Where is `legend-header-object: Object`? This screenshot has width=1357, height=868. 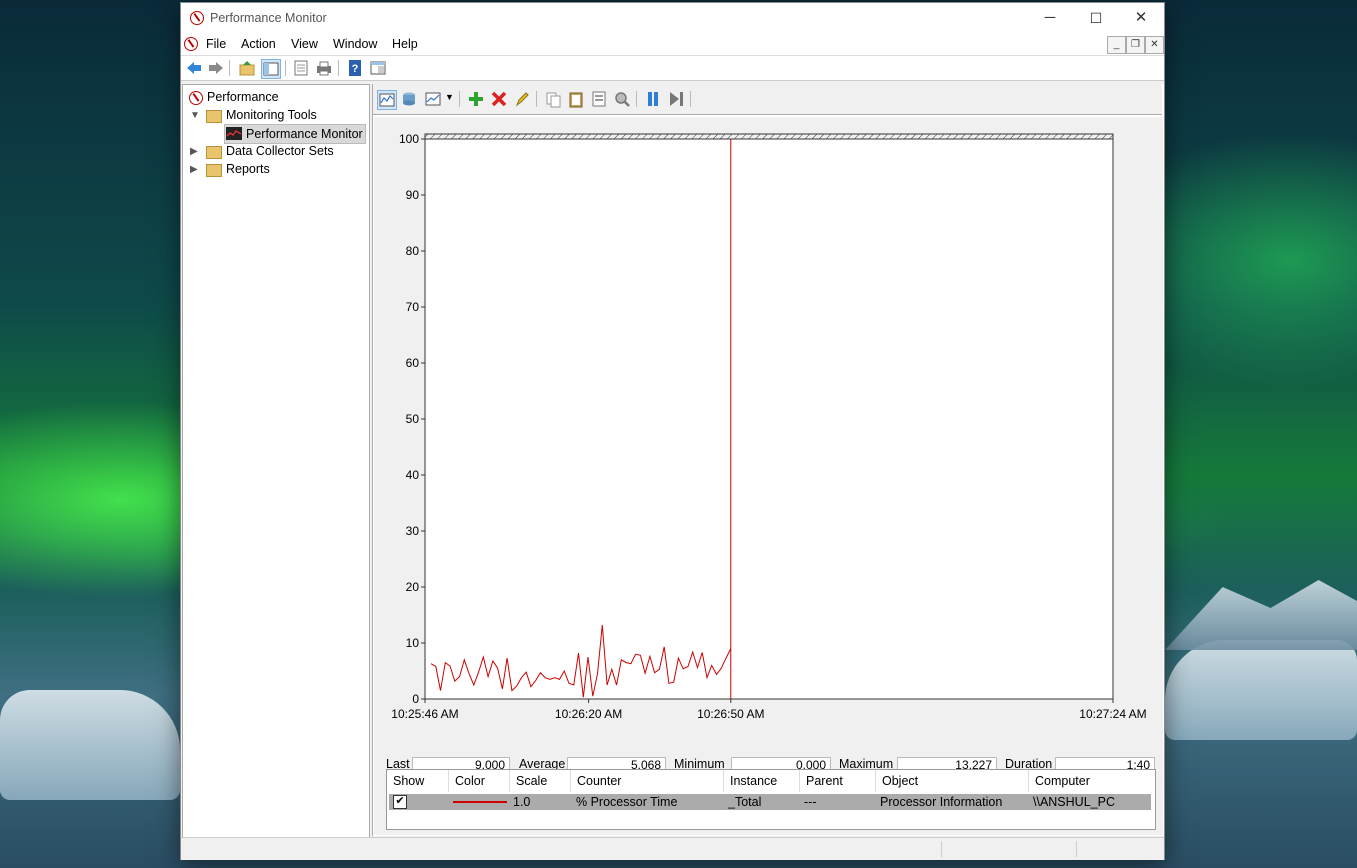
legend-header-object: Object is located at coordinates (952, 781).